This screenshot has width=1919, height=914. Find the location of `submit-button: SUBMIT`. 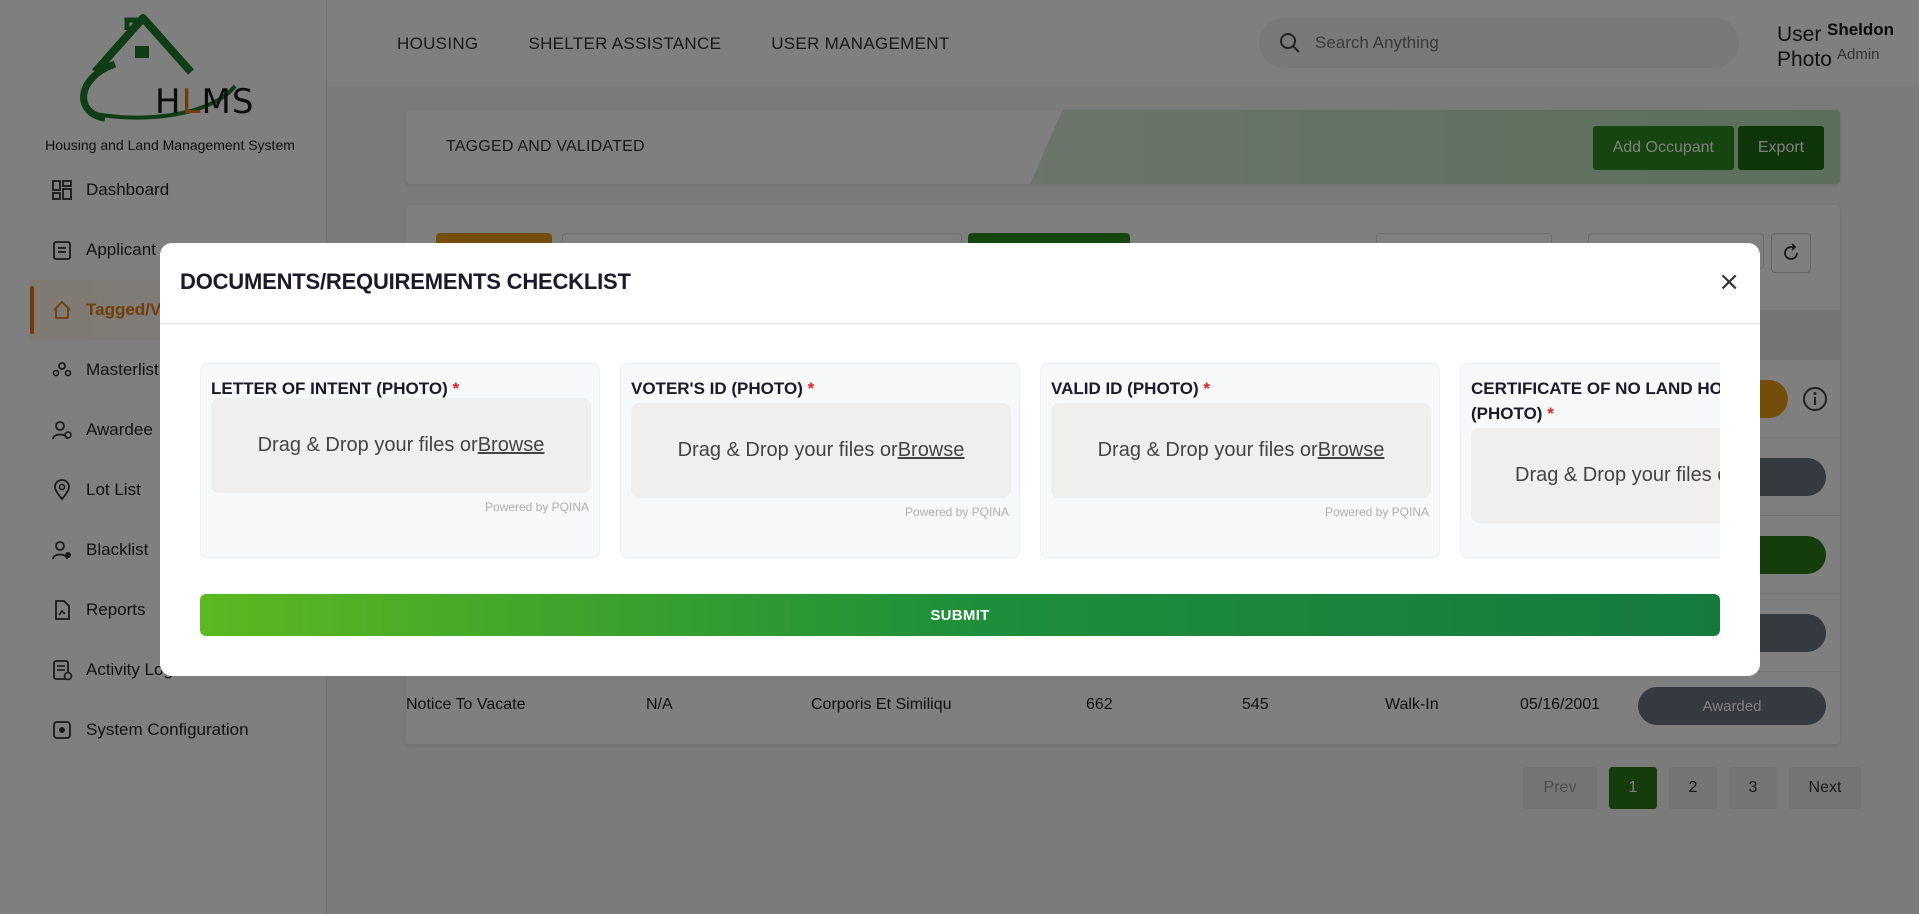

submit-button: SUBMIT is located at coordinates (960, 615).